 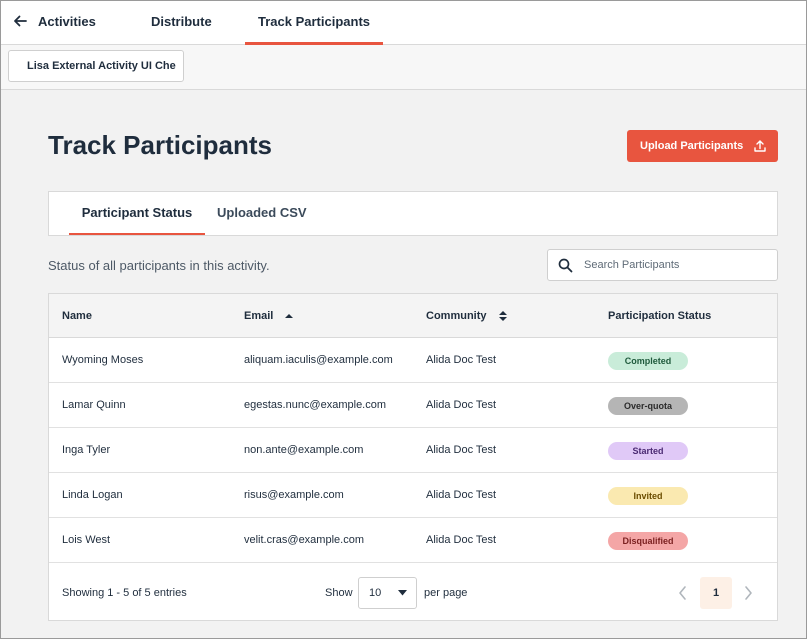 I want to click on upload-participants-button: Upload Participants, so click(x=702, y=146).